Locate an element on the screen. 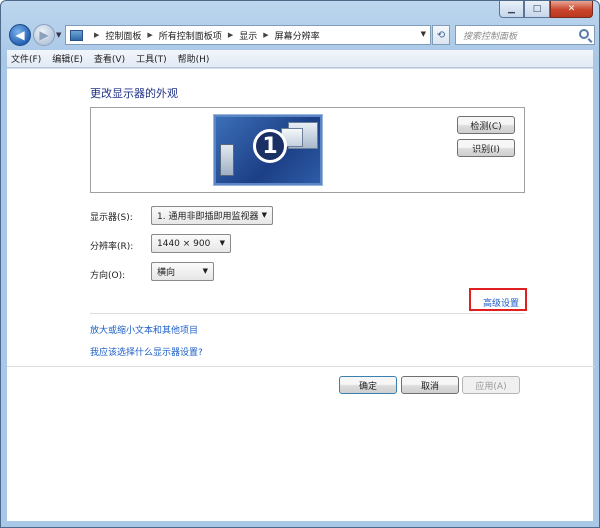  desktop-sidebar-icon is located at coordinates (227, 160).